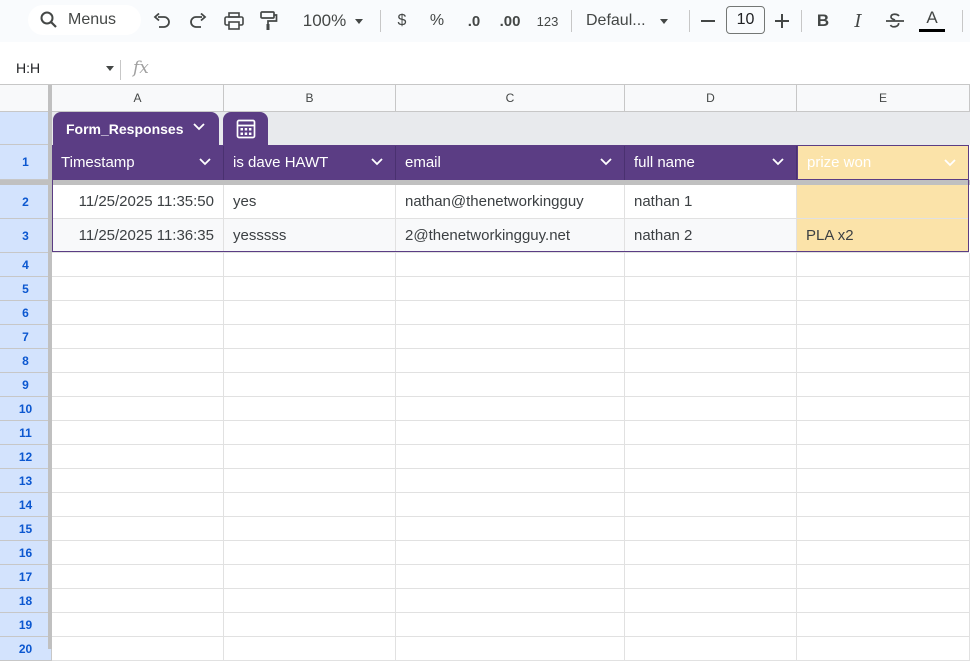 Image resolution: width=970 pixels, height=661 pixels. What do you see at coordinates (26, 409) in the screenshot?
I see `row-header-10: 10` at bounding box center [26, 409].